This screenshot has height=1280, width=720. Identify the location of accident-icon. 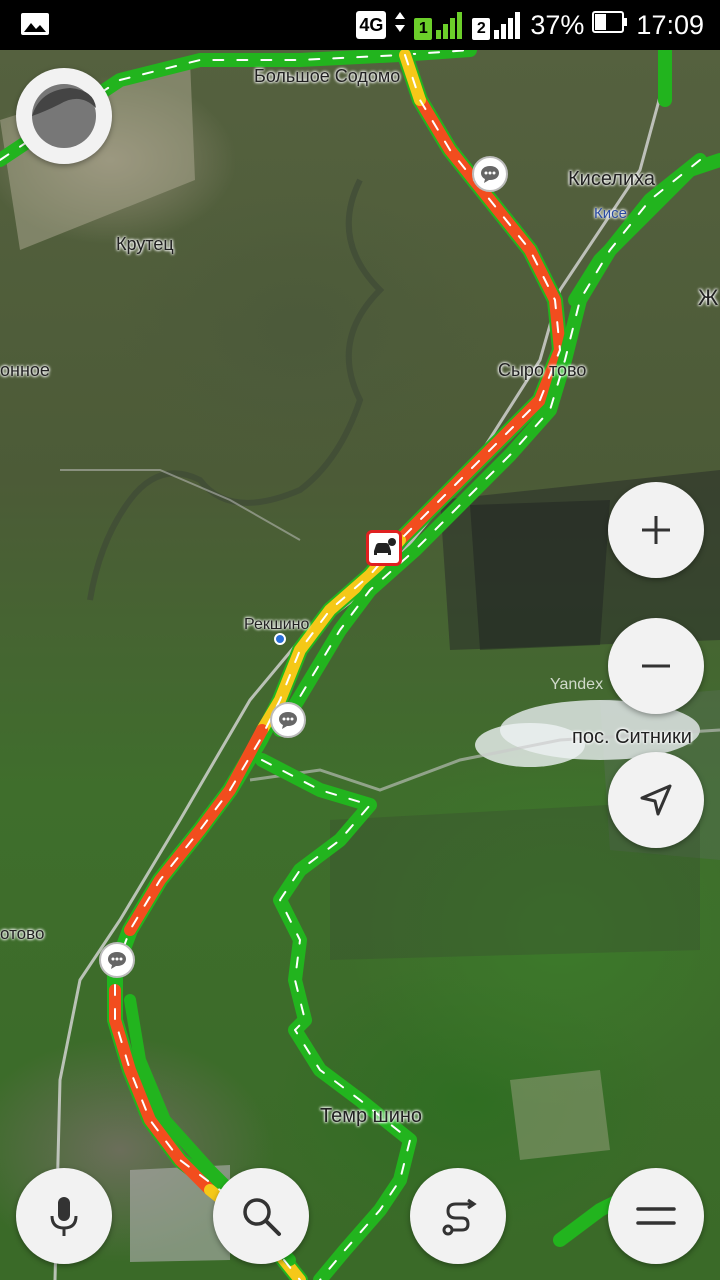
(384, 548).